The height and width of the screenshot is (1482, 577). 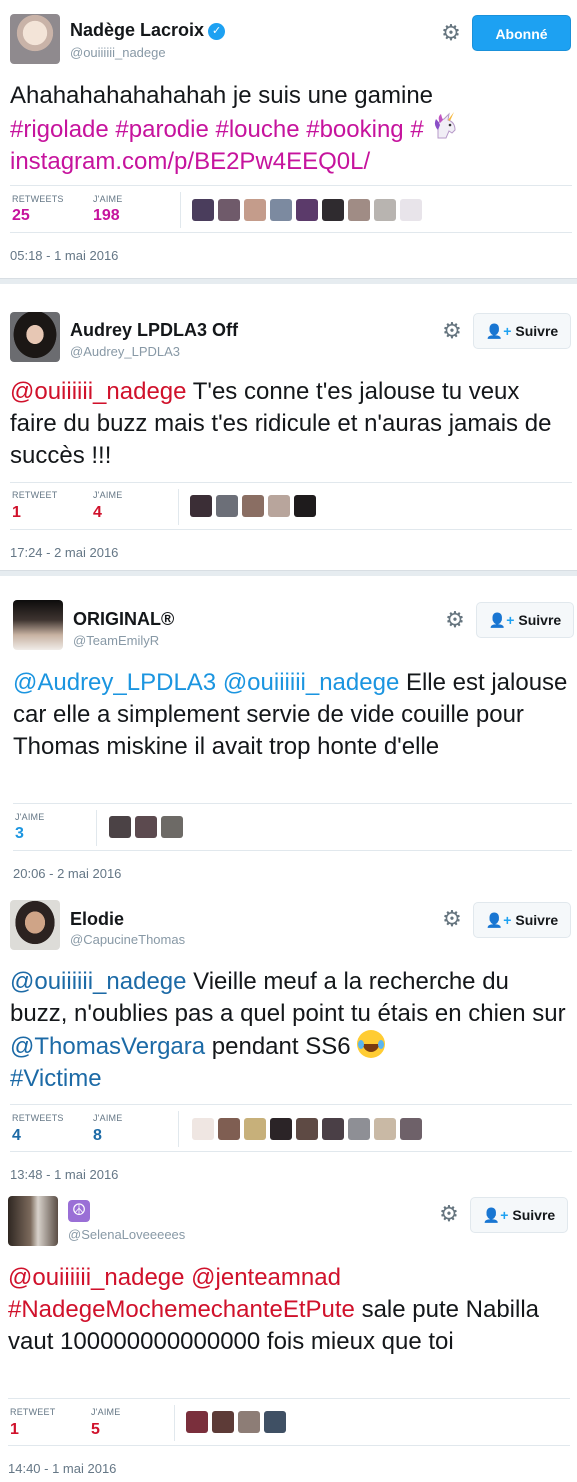 I want to click on retweets-count: 4, so click(x=16, y=1136).